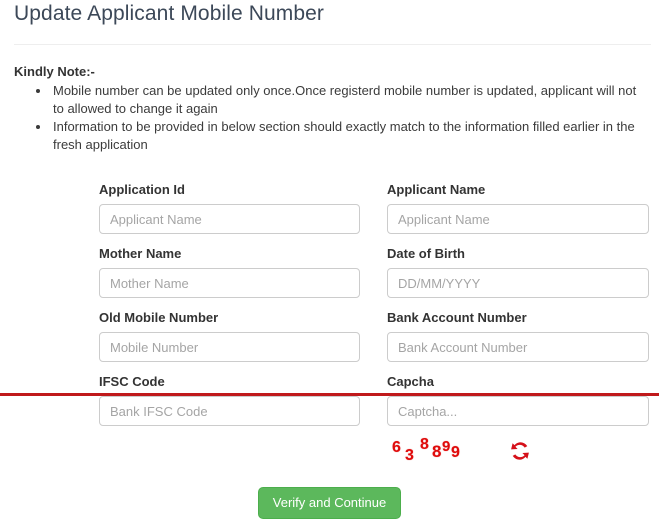  What do you see at coordinates (409, 455) in the screenshot?
I see `captcha-digit: 3` at bounding box center [409, 455].